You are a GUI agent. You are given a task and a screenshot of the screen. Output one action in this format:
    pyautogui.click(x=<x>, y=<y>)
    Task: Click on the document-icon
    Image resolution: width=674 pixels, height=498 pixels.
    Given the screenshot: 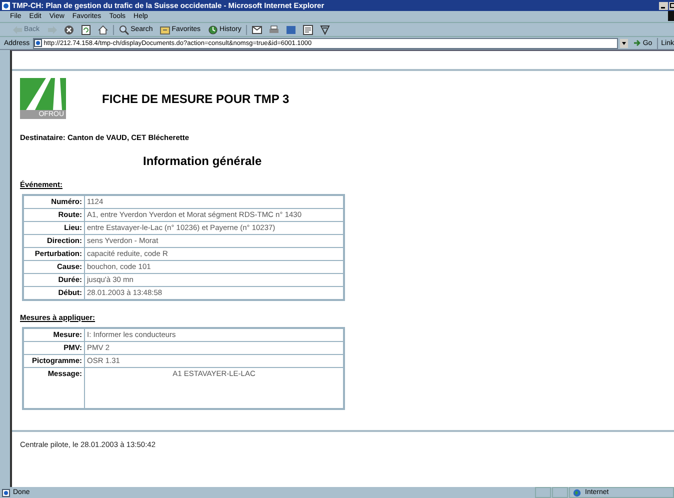 What is the action you would take?
    pyautogui.click(x=308, y=29)
    